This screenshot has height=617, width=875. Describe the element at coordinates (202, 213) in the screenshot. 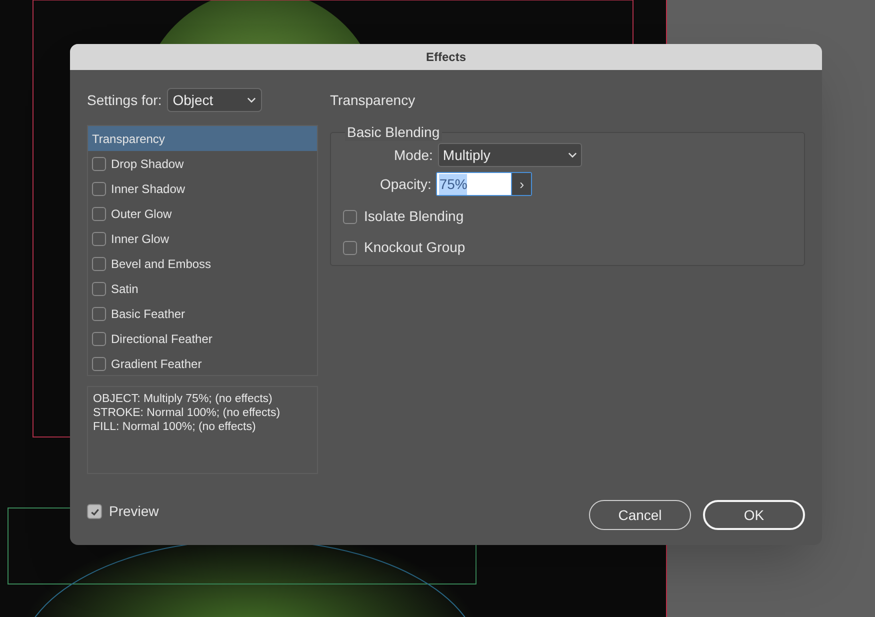

I see `effect-list-item: Outer Glow` at that location.